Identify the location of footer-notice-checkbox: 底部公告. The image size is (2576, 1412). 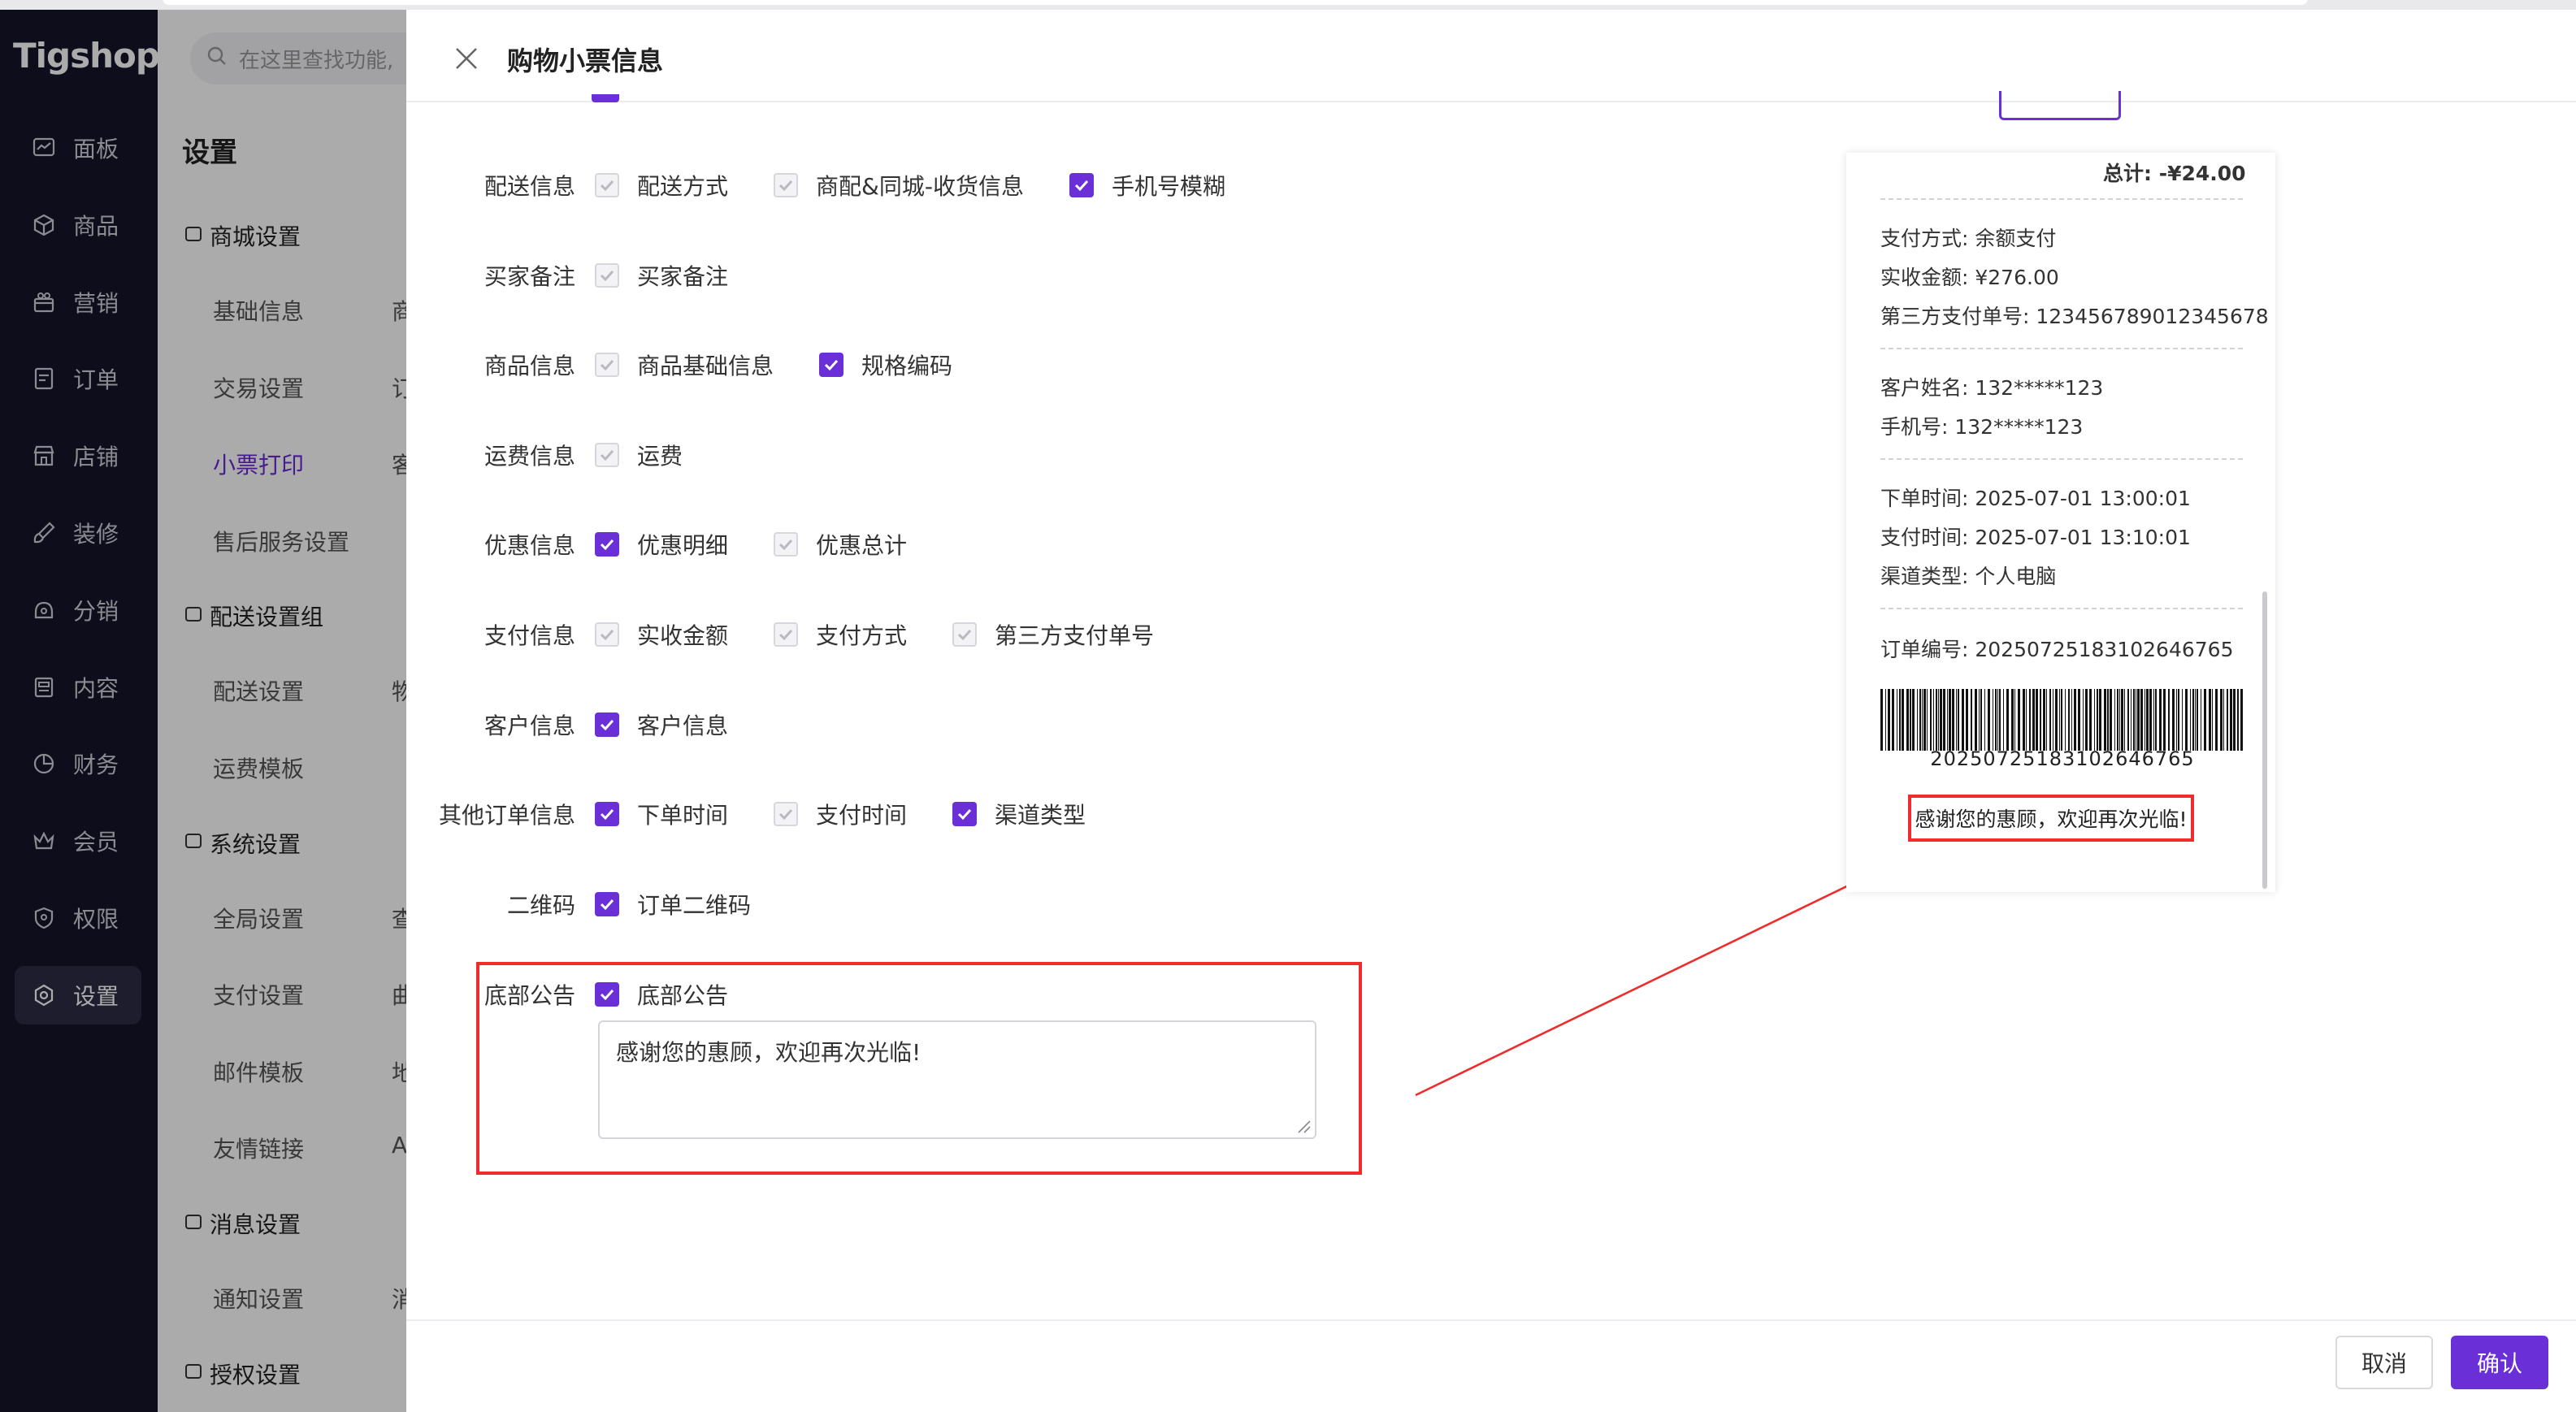
(661, 995).